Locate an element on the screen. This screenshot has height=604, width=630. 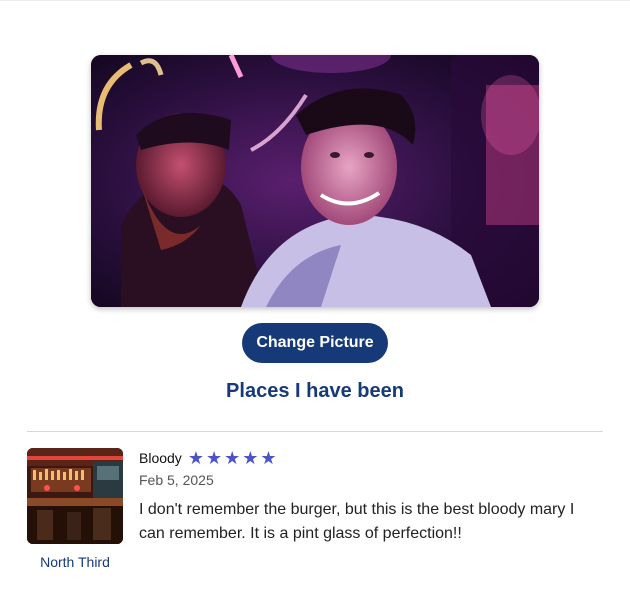
change-picture-button: Change Picture is located at coordinates (315, 343).